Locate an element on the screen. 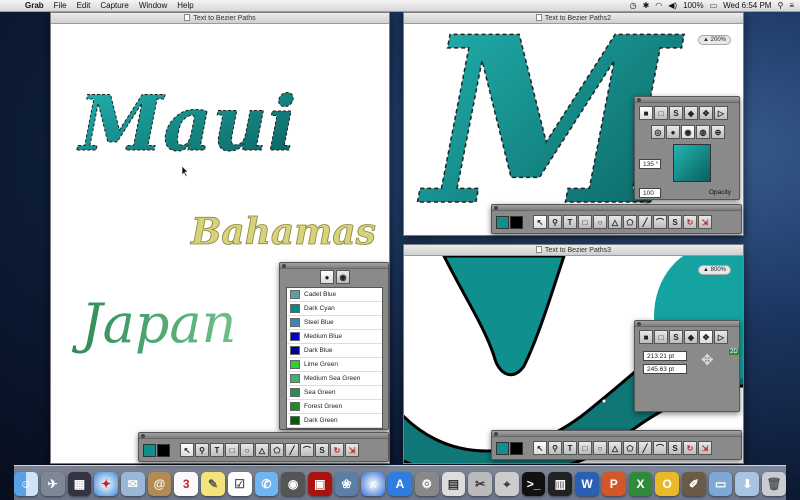 Image resolution: width=800 pixels, height=500 pixels. time-machine-icon: ◷ is located at coordinates (633, 5).